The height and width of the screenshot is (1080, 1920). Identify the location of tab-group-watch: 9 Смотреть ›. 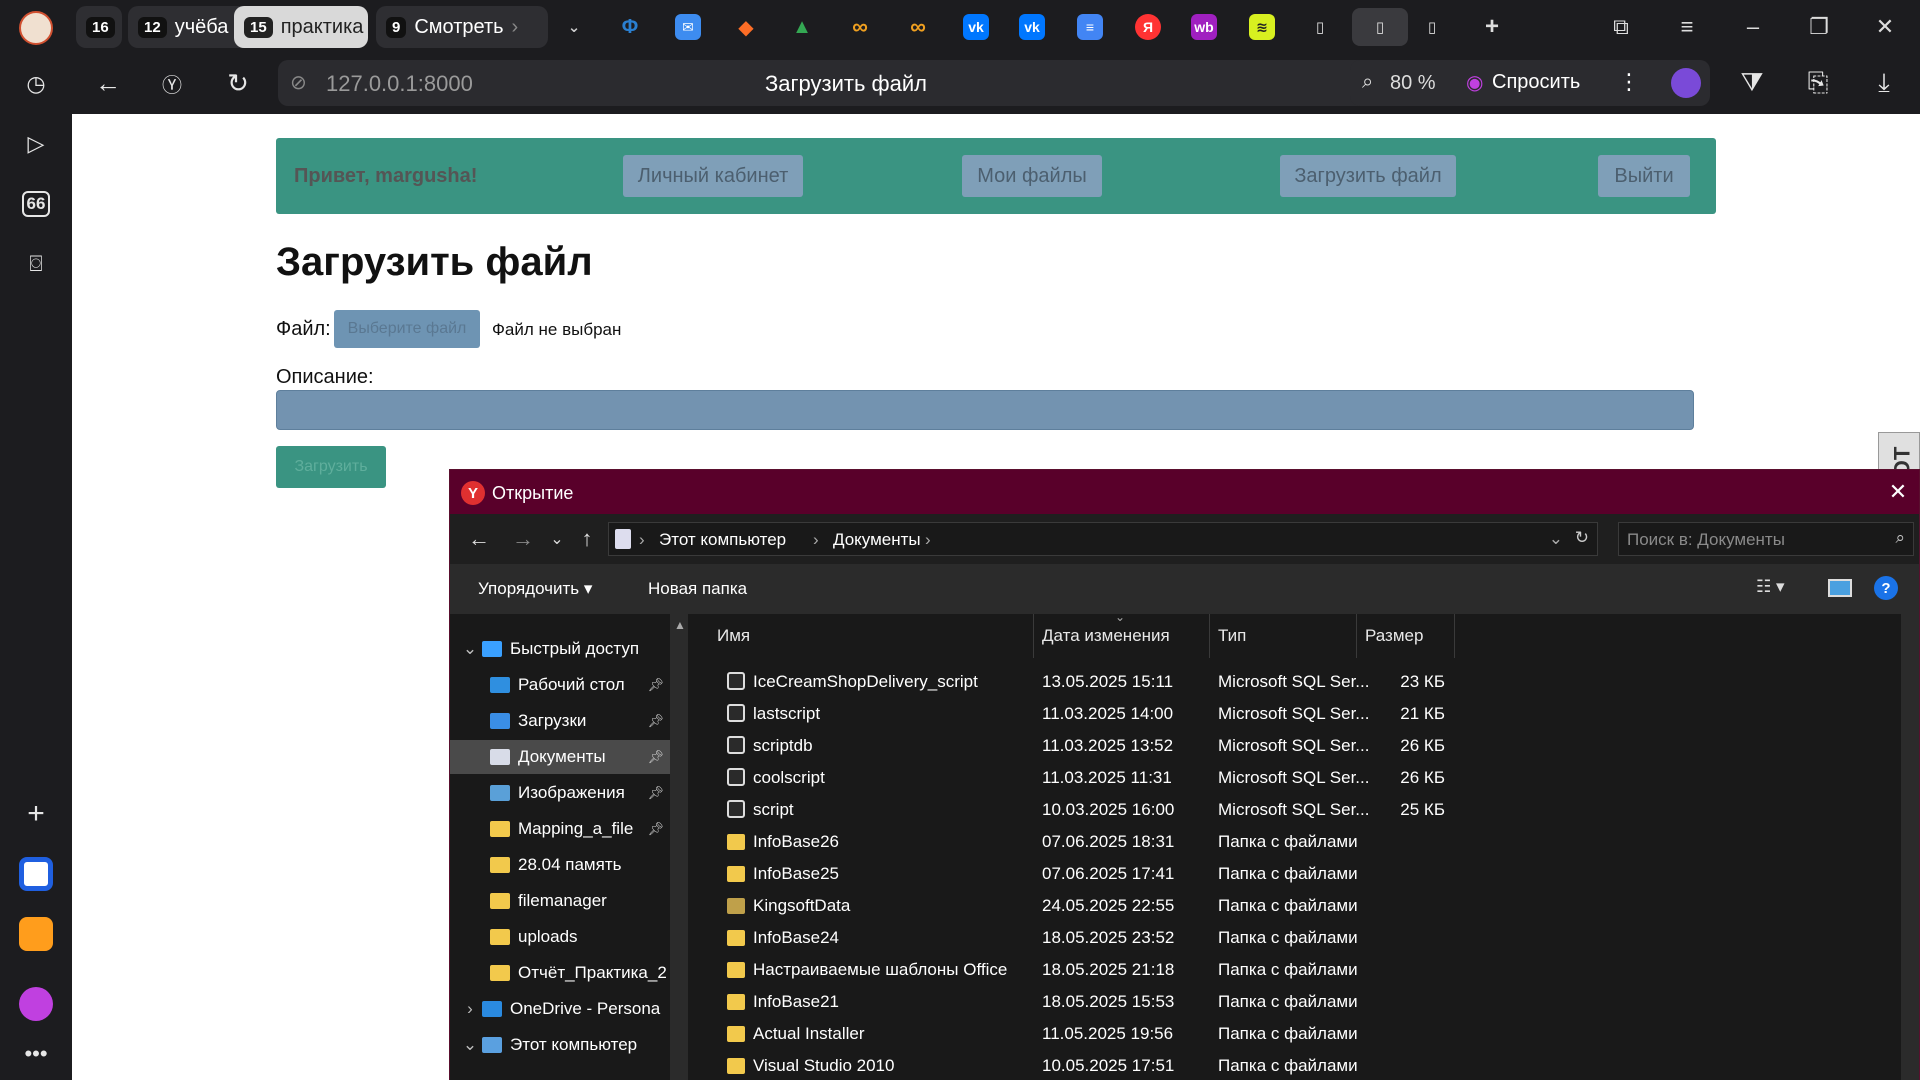
(462, 27).